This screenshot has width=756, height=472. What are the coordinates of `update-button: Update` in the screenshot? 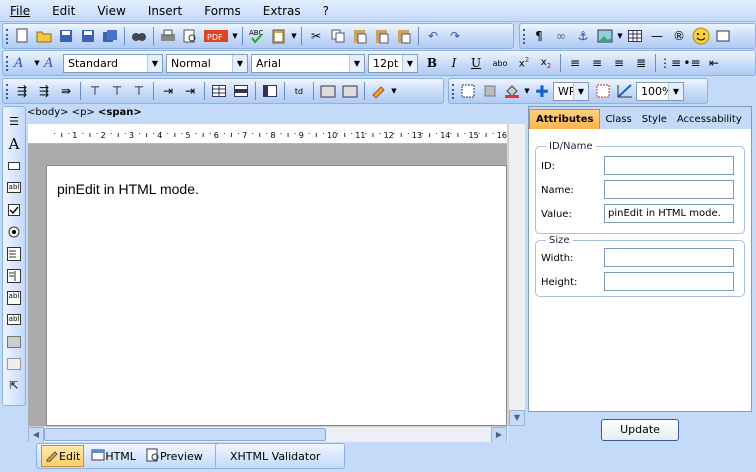 It's located at (640, 430).